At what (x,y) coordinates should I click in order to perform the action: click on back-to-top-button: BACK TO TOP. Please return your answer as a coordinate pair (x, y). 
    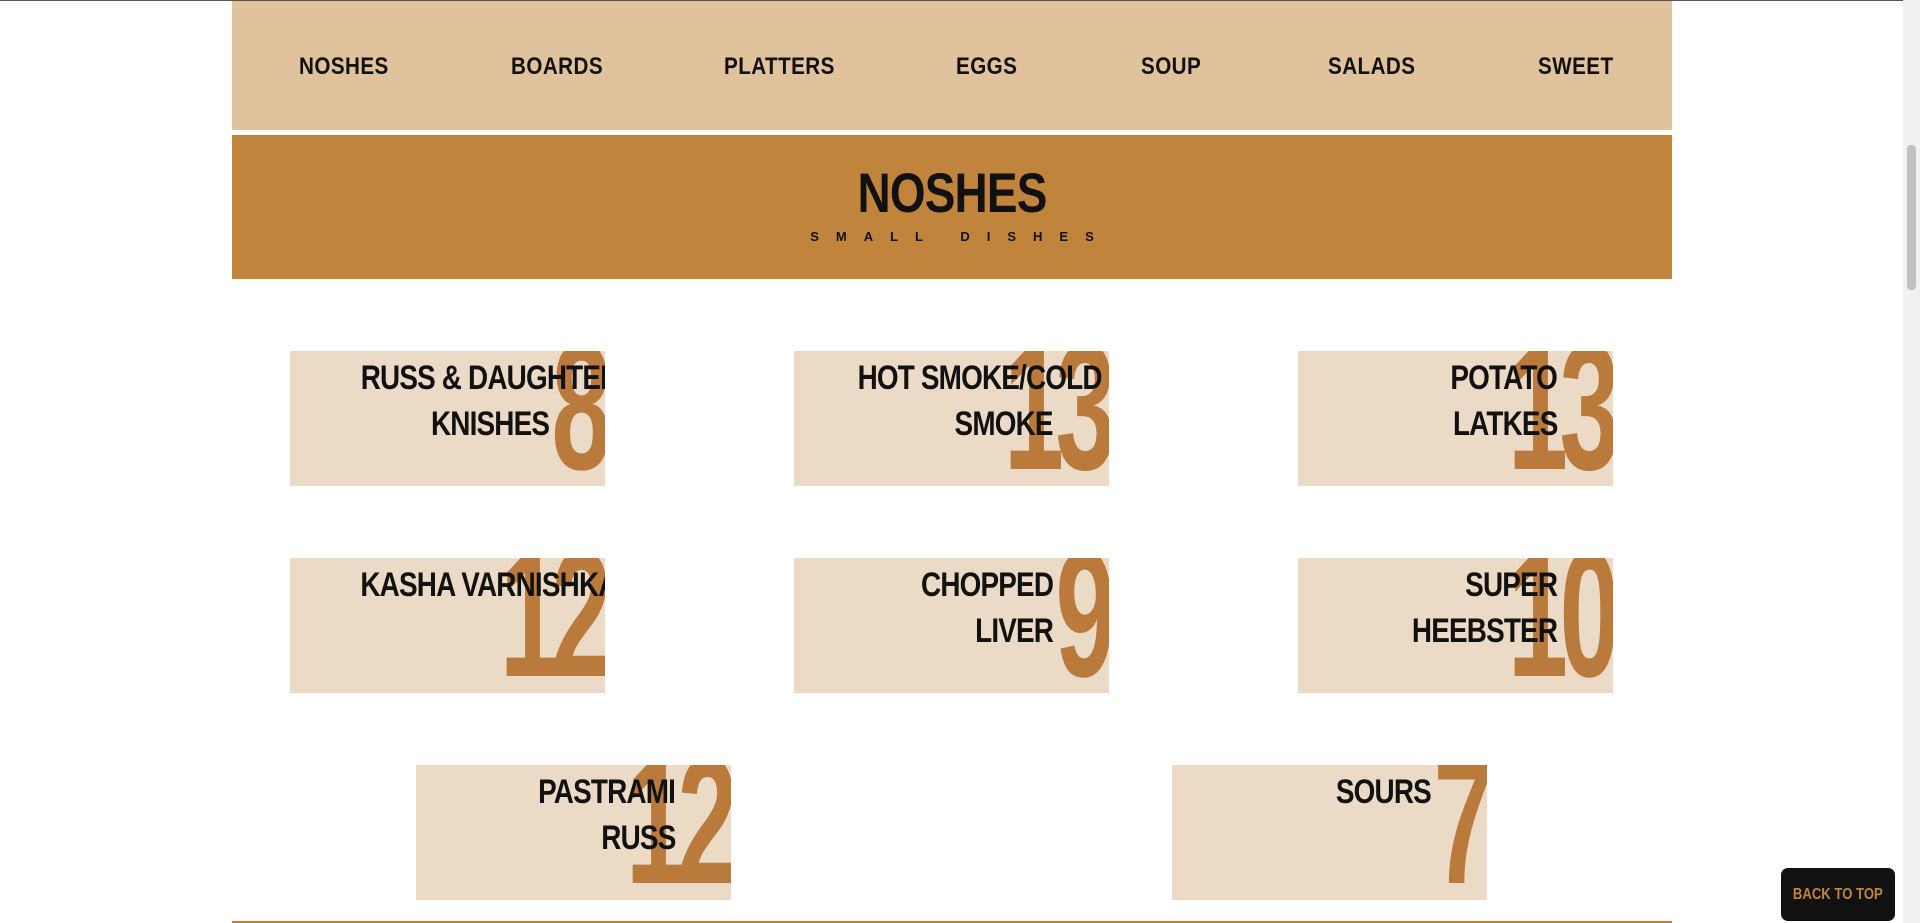
    Looking at the image, I should click on (1838, 894).